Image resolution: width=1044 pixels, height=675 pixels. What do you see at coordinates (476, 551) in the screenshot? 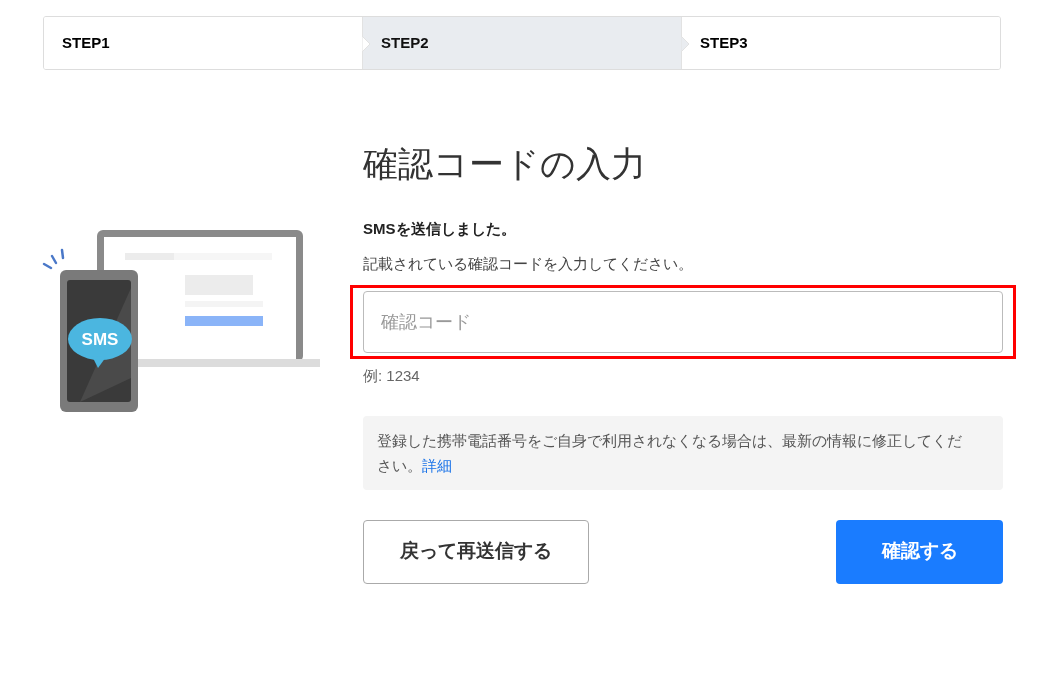
I see `resend-button: 戻って再送信する` at bounding box center [476, 551].